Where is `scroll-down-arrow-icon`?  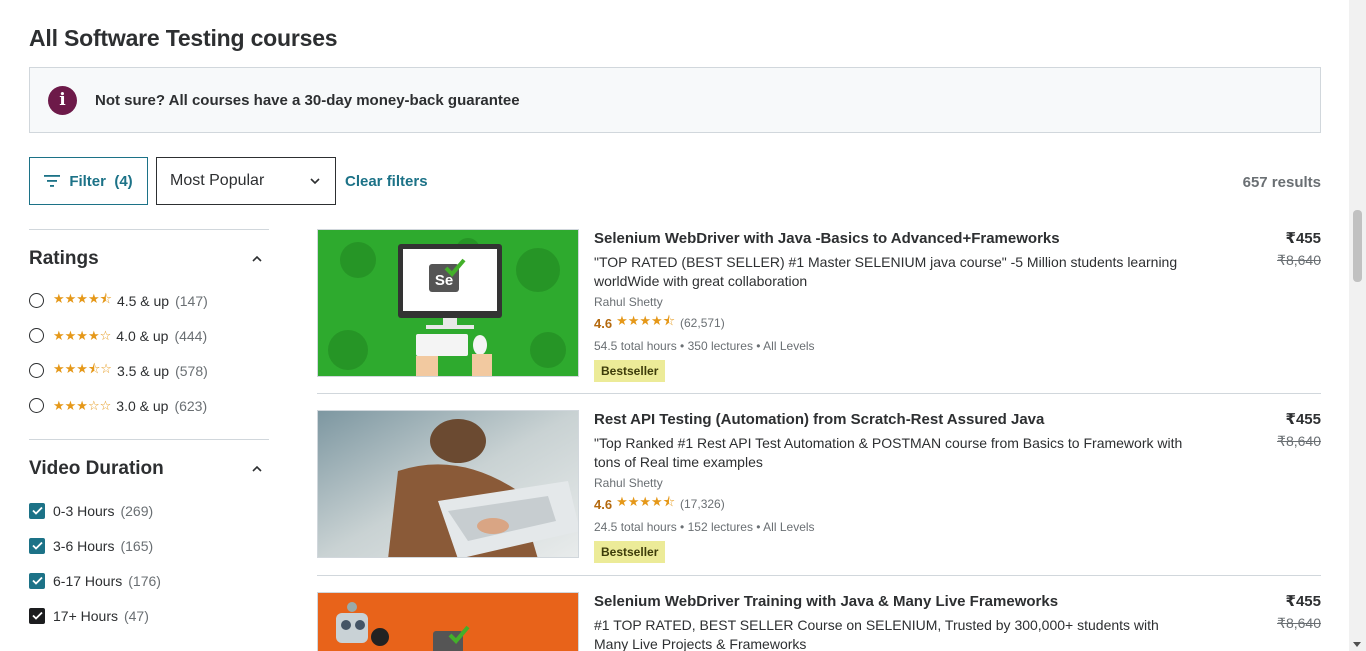
scroll-down-arrow-icon is located at coordinates (1357, 644).